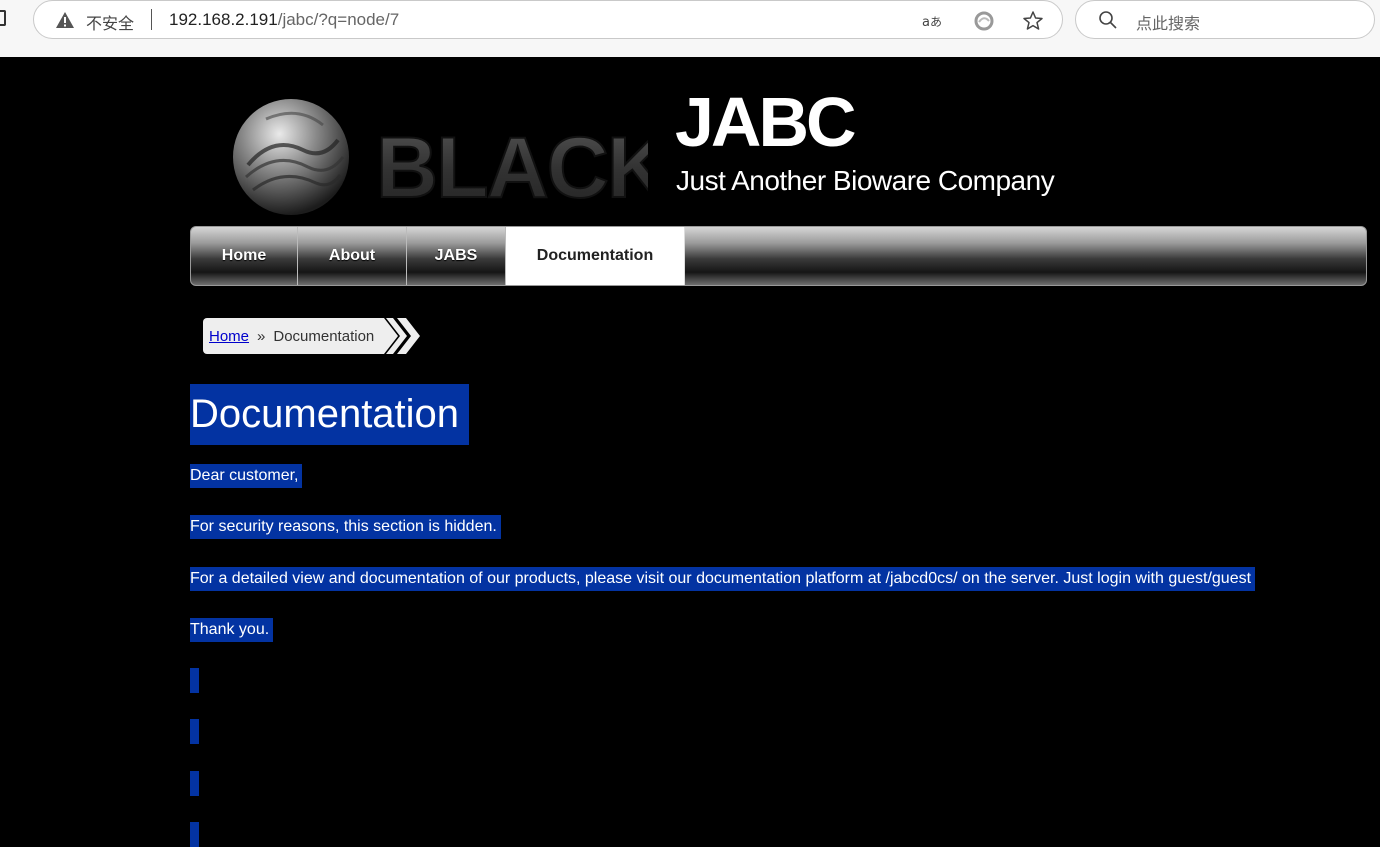  I want to click on home-icon, so click(3, 18).